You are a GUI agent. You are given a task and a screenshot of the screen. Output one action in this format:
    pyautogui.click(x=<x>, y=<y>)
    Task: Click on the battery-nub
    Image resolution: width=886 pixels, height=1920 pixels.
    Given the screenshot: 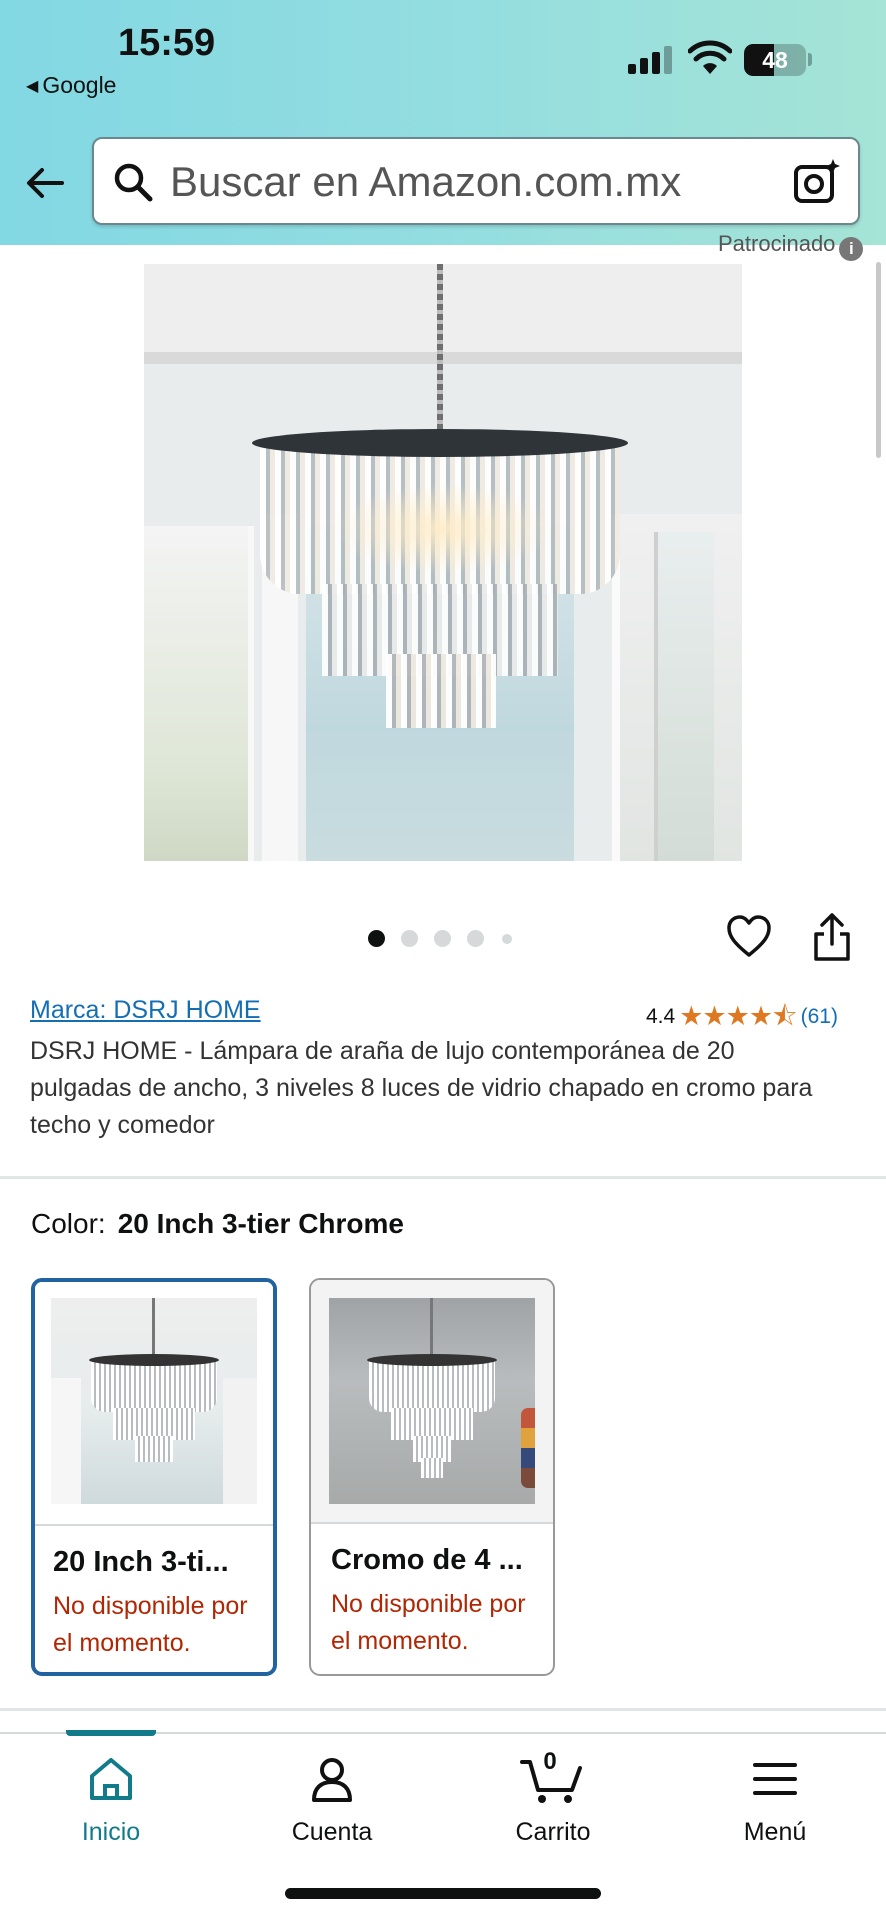 What is the action you would take?
    pyautogui.click(x=810, y=59)
    